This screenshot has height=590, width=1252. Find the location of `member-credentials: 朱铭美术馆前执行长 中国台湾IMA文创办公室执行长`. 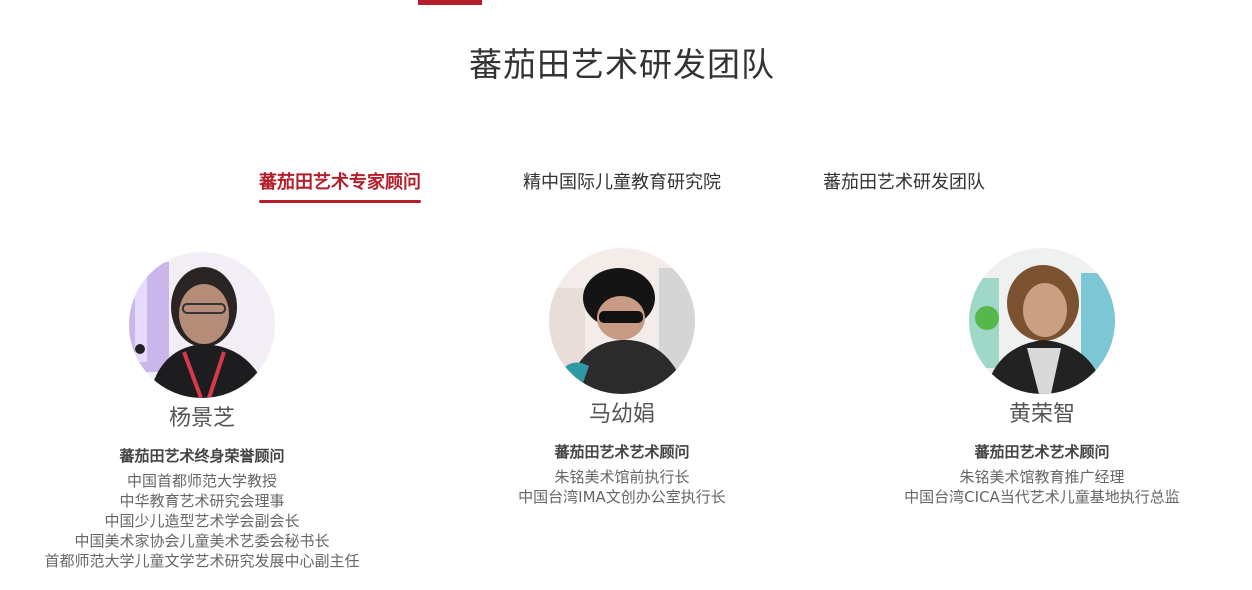

member-credentials: 朱铭美术馆前执行长 中国台湾IMA文创办公室执行长 is located at coordinates (622, 487).